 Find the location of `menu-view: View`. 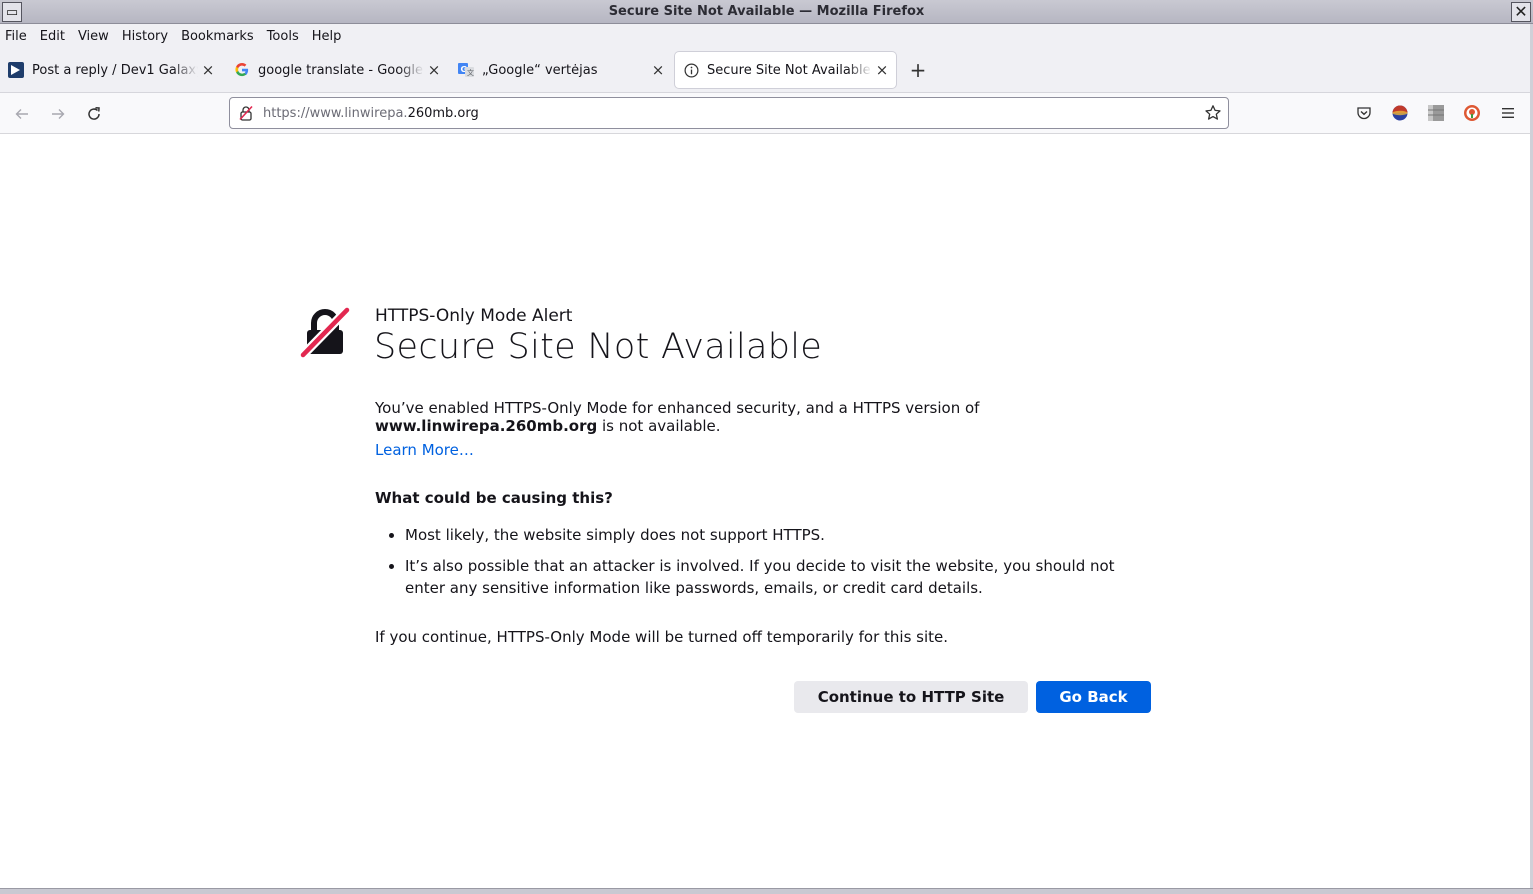

menu-view: View is located at coordinates (93, 36).